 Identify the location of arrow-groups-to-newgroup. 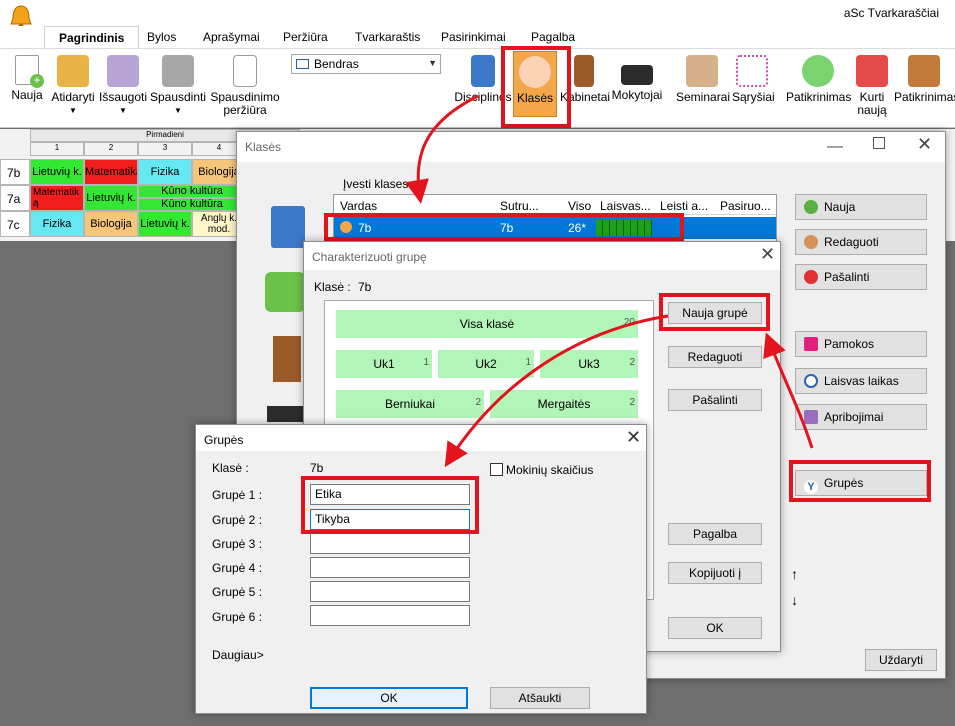
(788, 390).